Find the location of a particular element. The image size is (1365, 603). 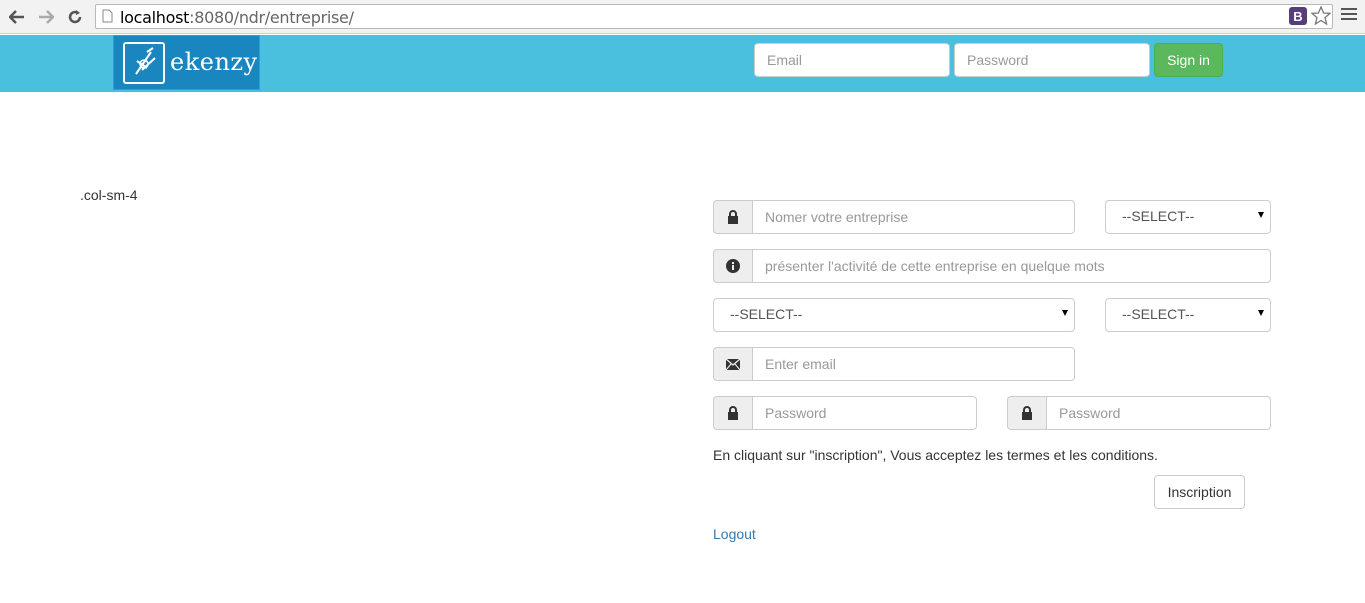

info-icon is located at coordinates (732, 266).